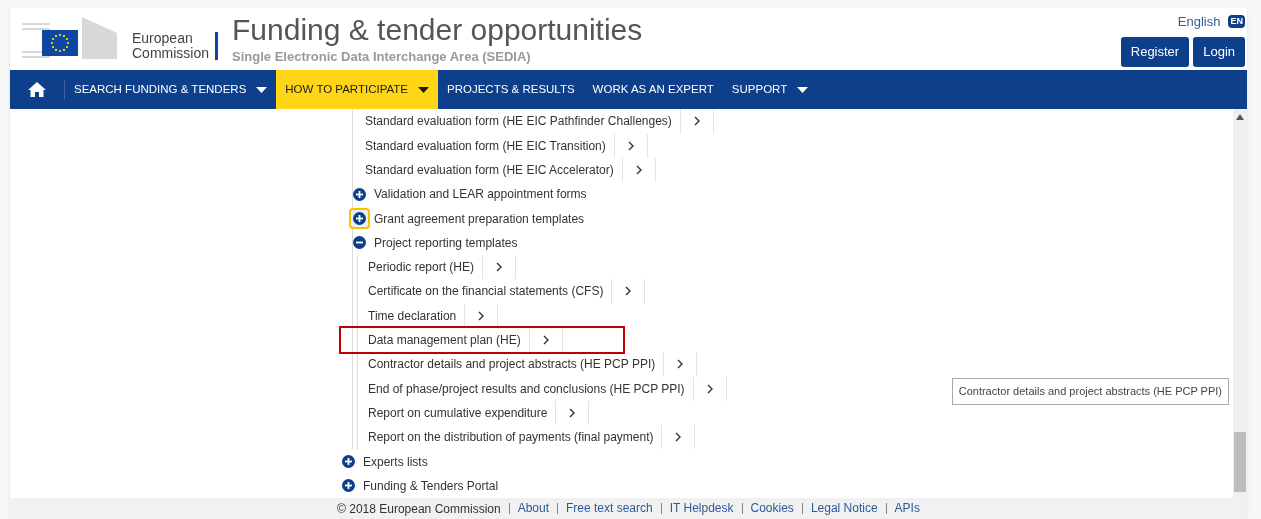 This screenshot has width=1261, height=519. Describe the element at coordinates (1219, 52) in the screenshot. I see `header-button: Login` at that location.